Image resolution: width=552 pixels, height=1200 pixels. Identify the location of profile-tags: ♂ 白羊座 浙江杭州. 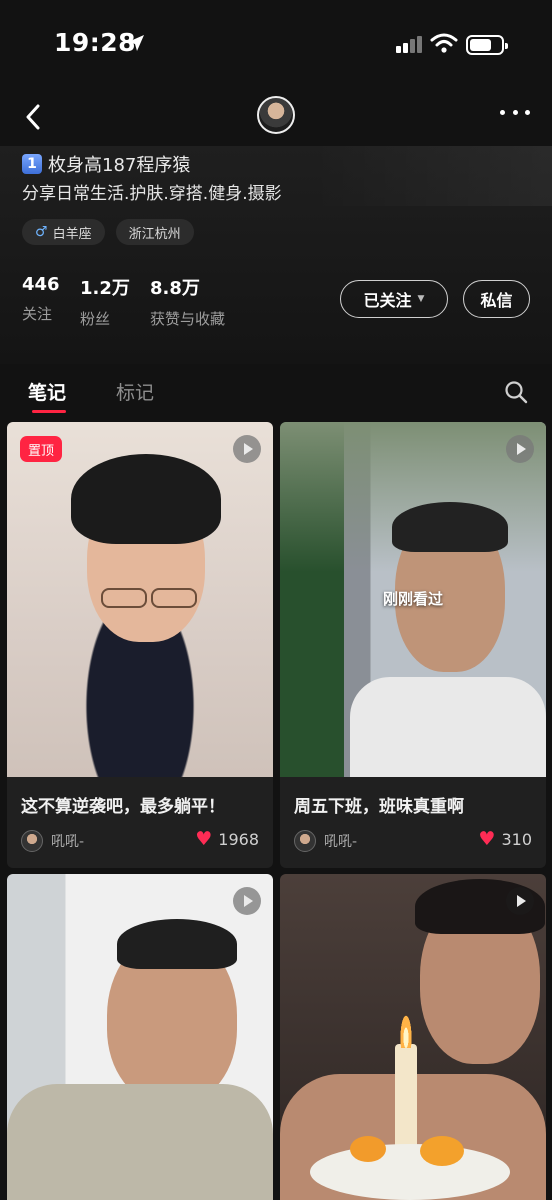
(108, 232).